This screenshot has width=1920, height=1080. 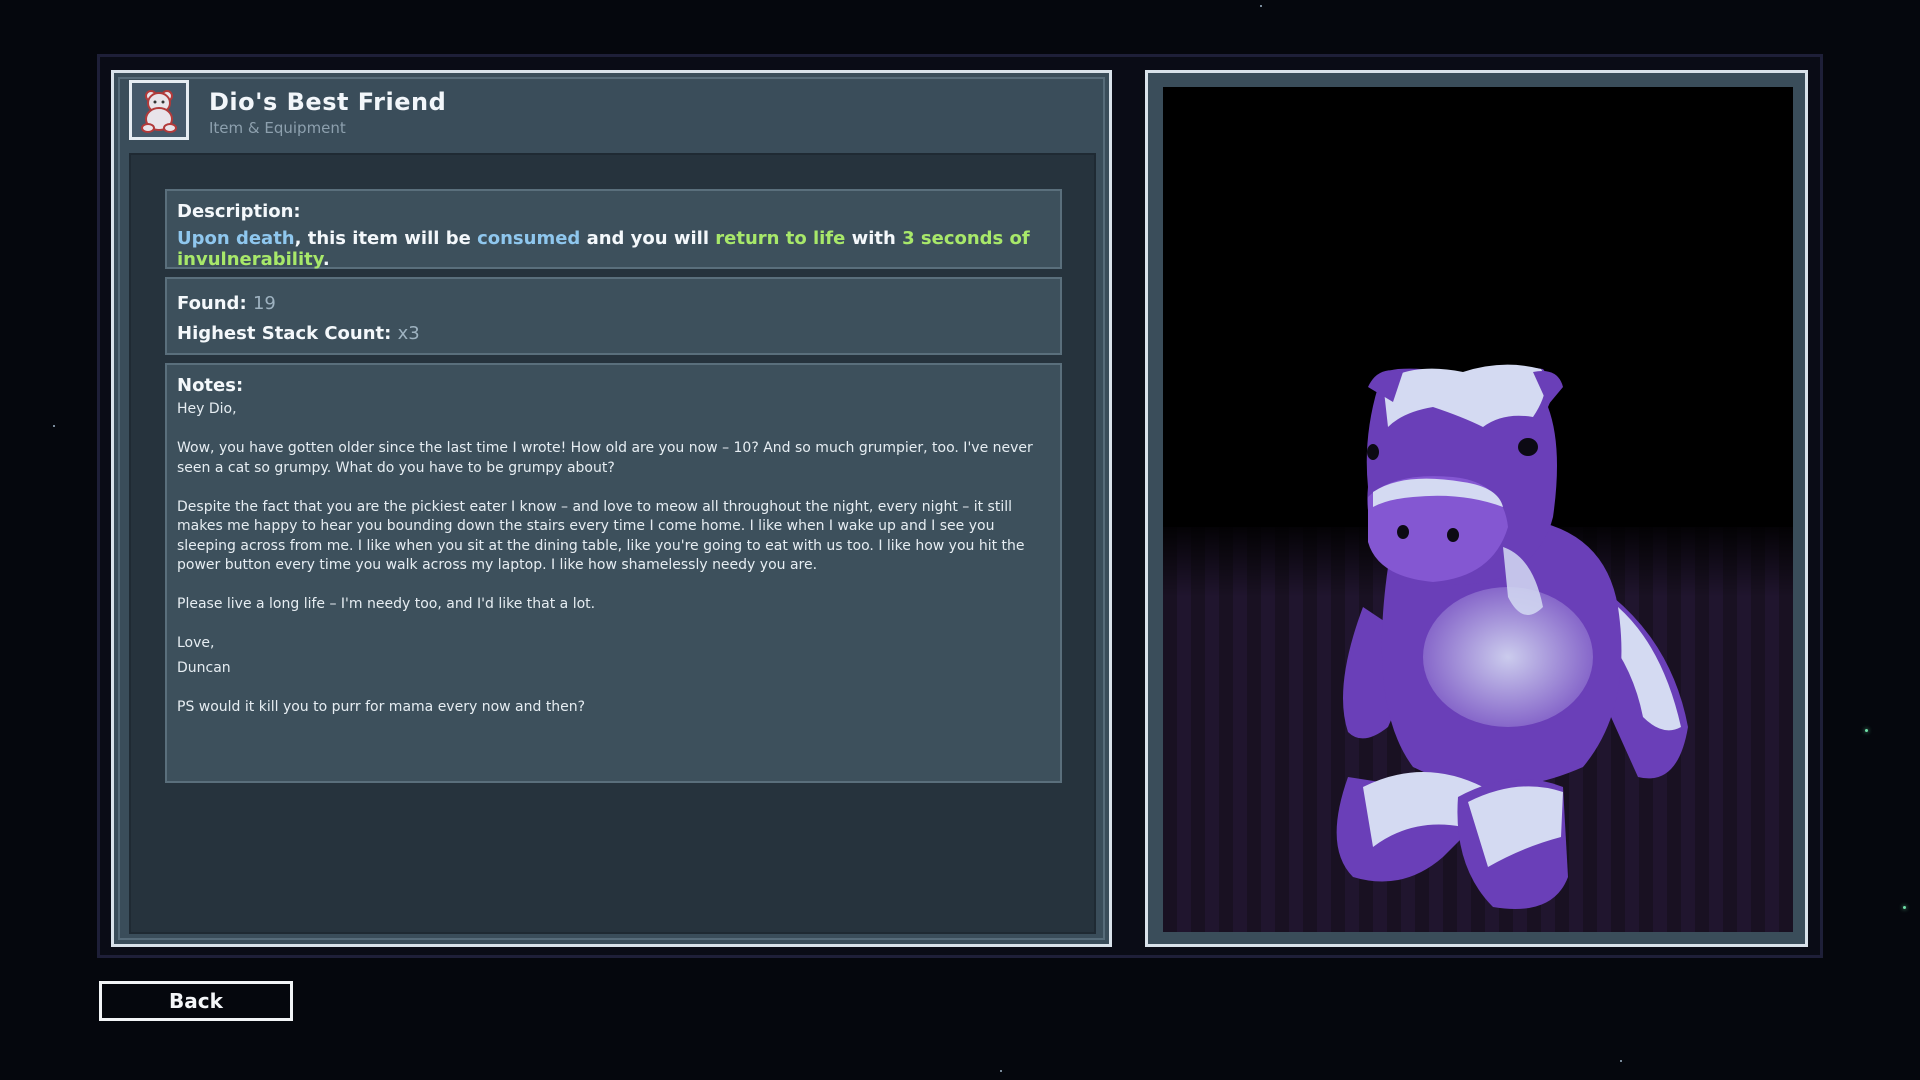 I want to click on stats-box: Found: 19 Highest Stack Count: x3, so click(x=613, y=316).